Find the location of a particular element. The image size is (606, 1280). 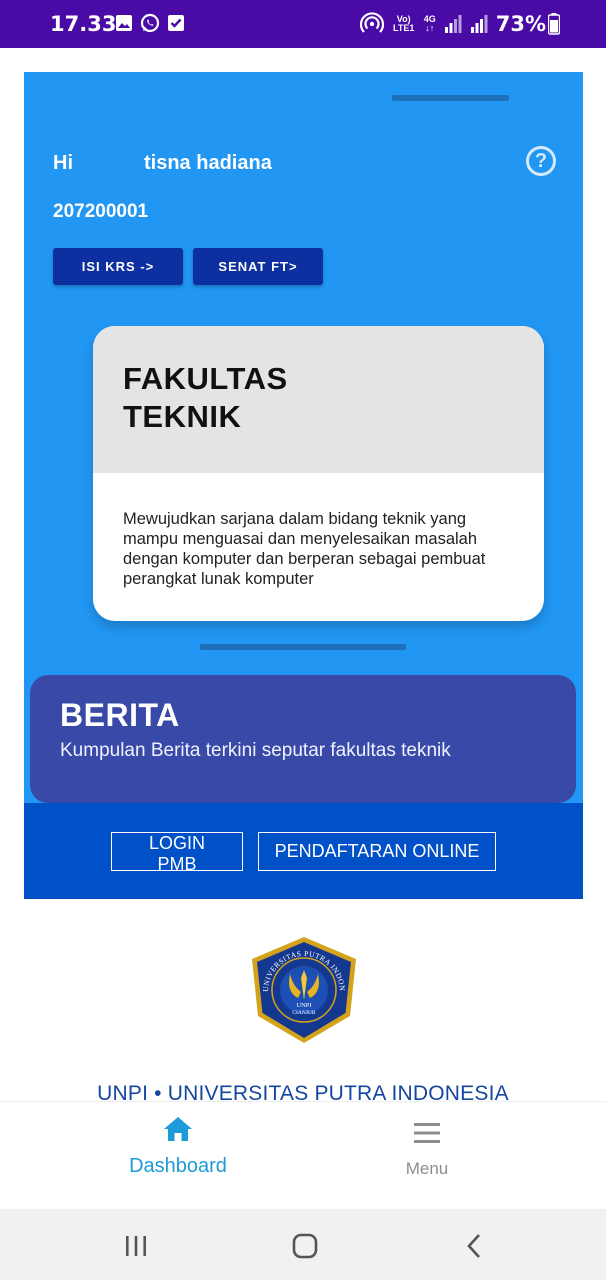

system-navigation-bar is located at coordinates (303, 1244).